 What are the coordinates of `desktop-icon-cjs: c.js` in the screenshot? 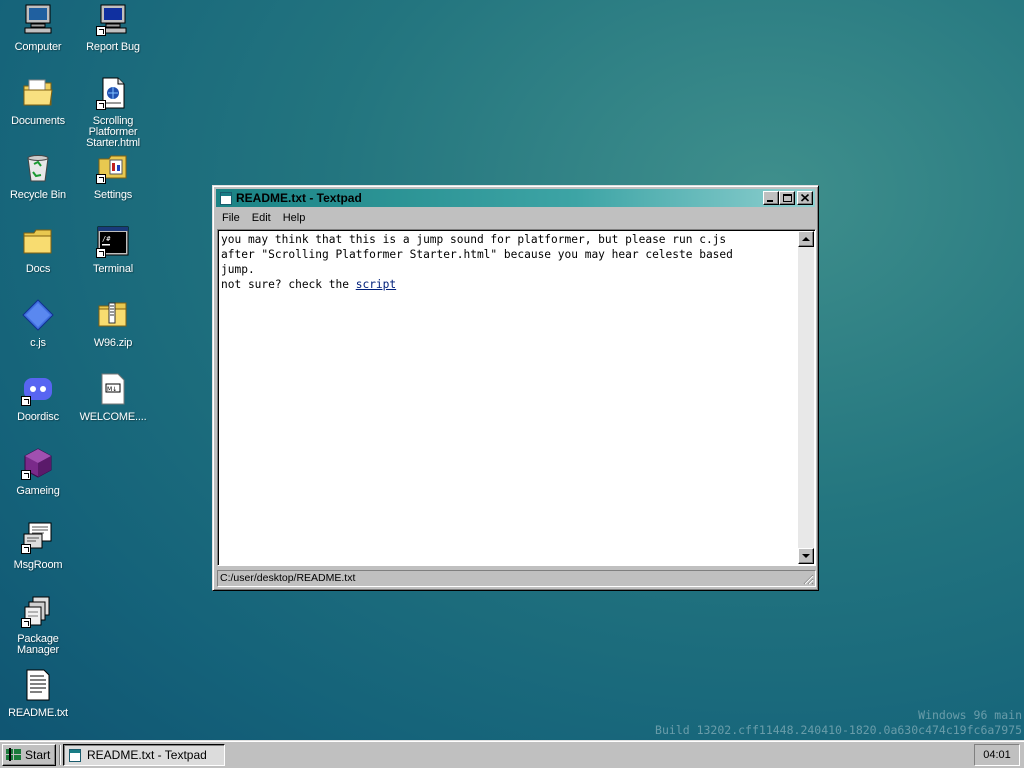 It's located at (38, 323).